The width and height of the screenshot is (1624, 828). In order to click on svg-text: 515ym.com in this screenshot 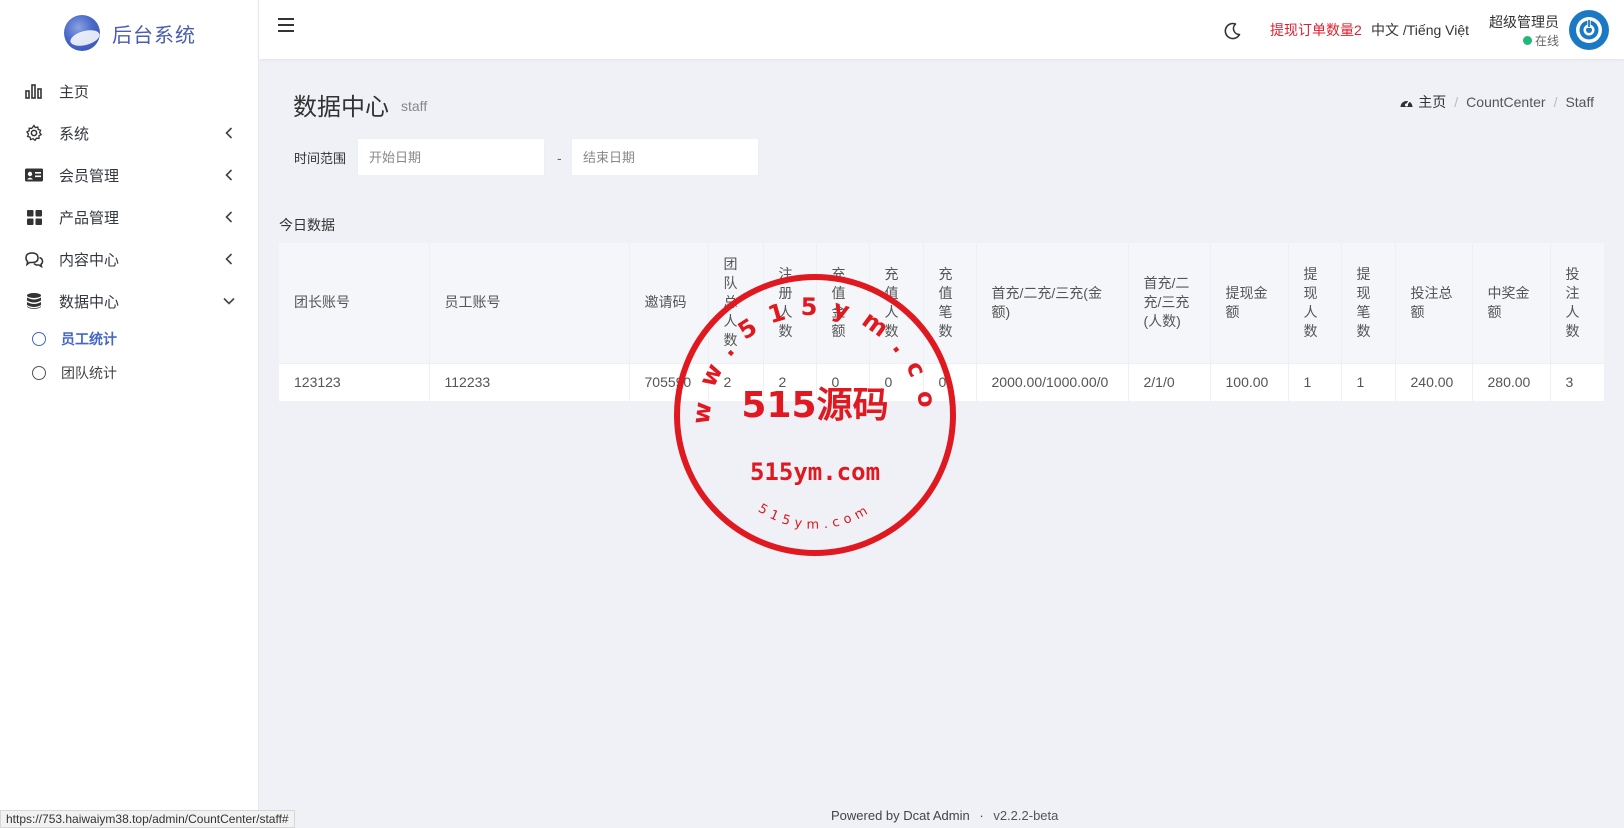, I will do `click(814, 516)`.